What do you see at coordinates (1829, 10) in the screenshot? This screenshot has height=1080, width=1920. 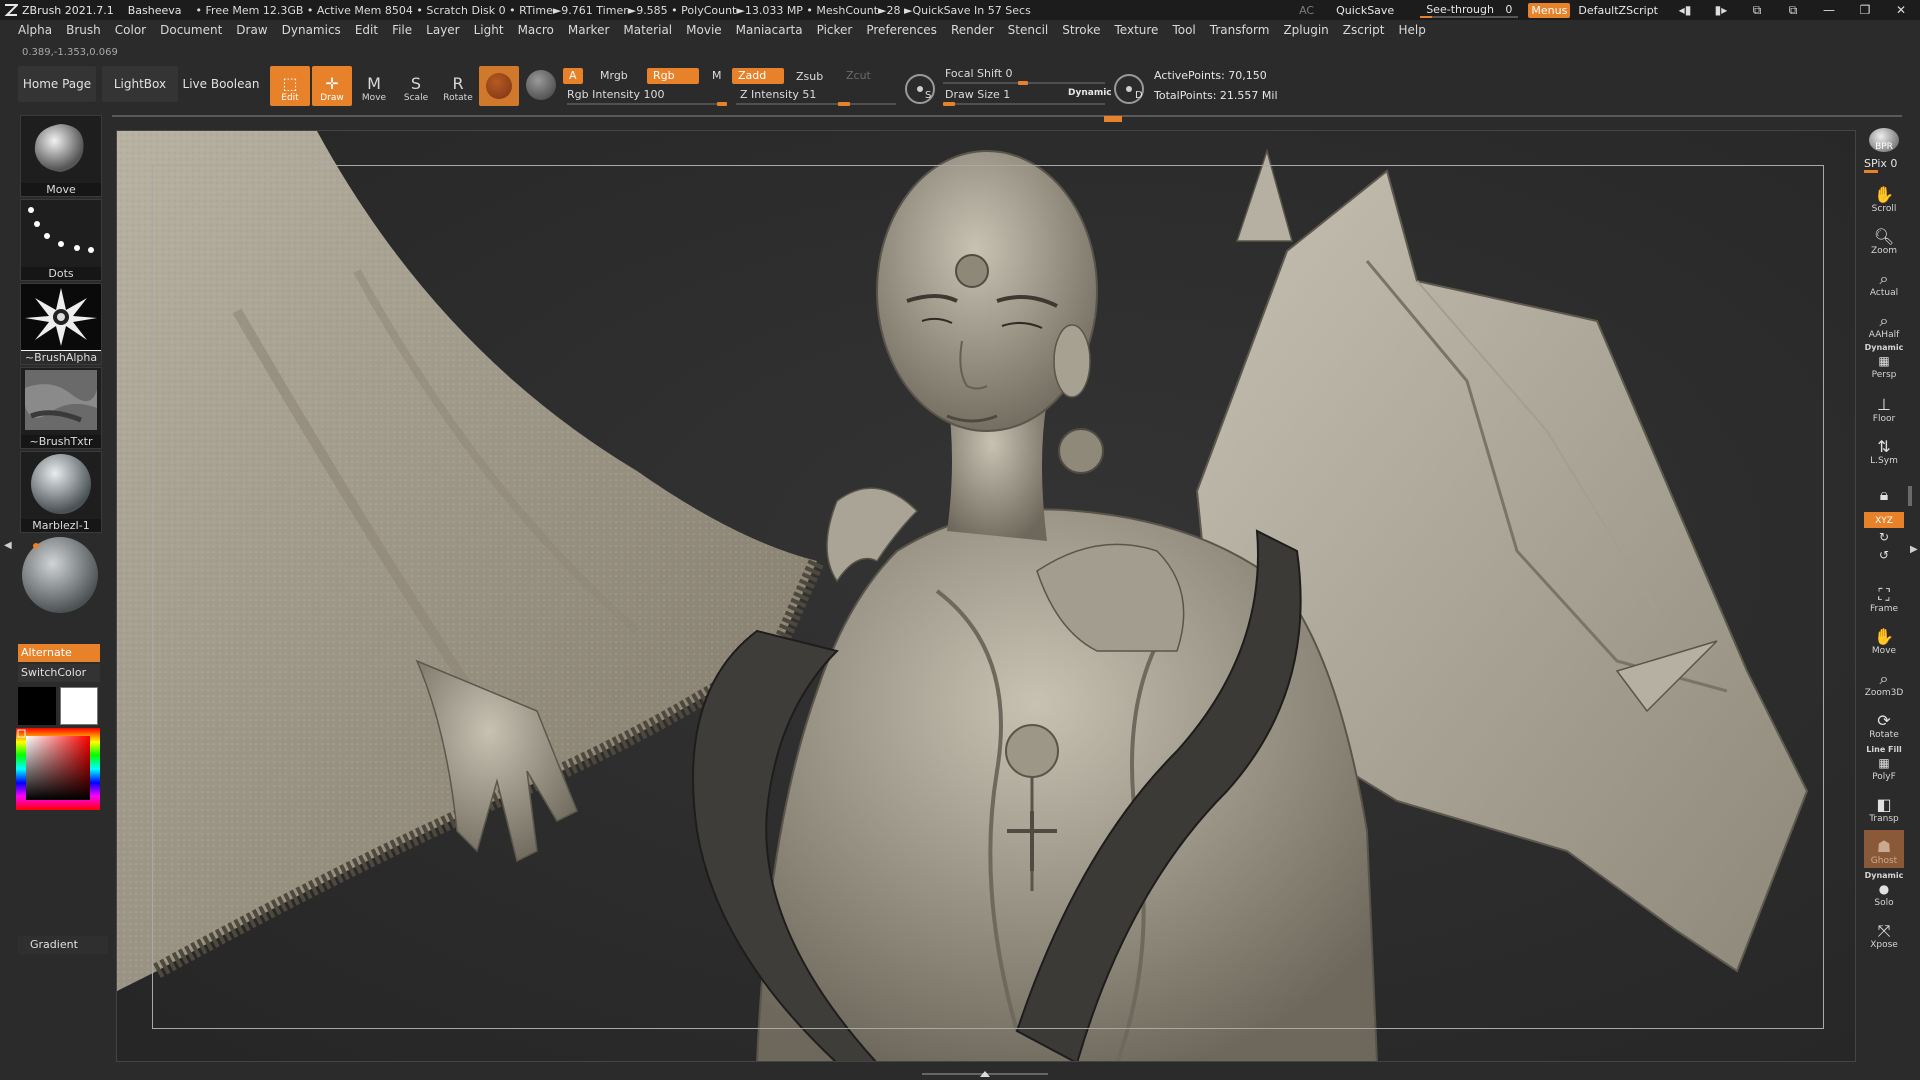 I see `minimize-icon: —` at bounding box center [1829, 10].